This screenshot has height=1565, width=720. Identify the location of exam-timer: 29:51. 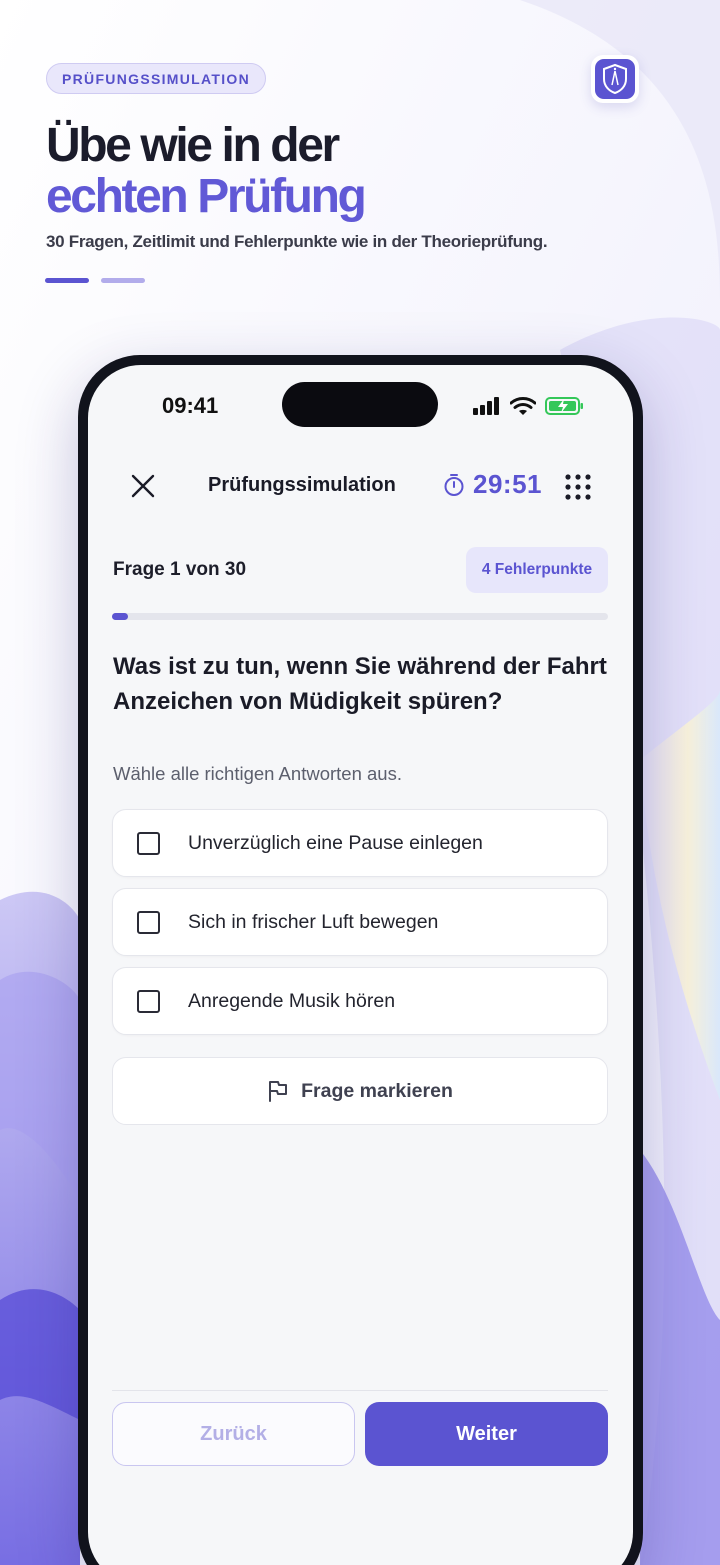
(492, 484).